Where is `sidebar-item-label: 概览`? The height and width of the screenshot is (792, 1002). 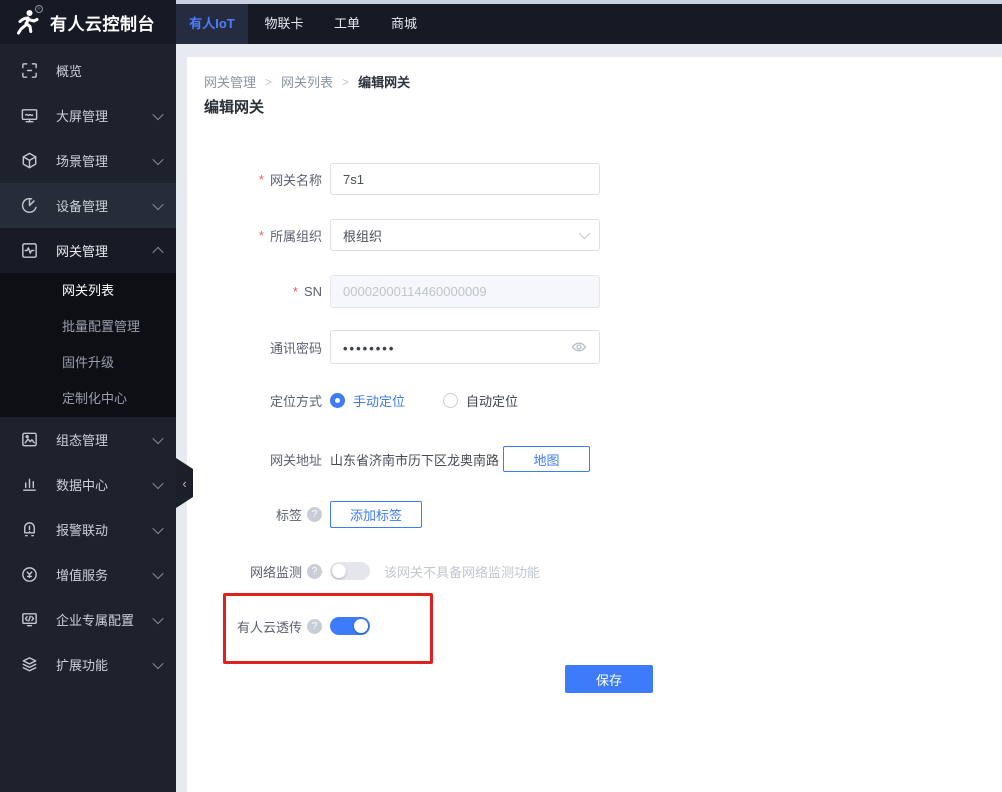 sidebar-item-label: 概览 is located at coordinates (69, 71).